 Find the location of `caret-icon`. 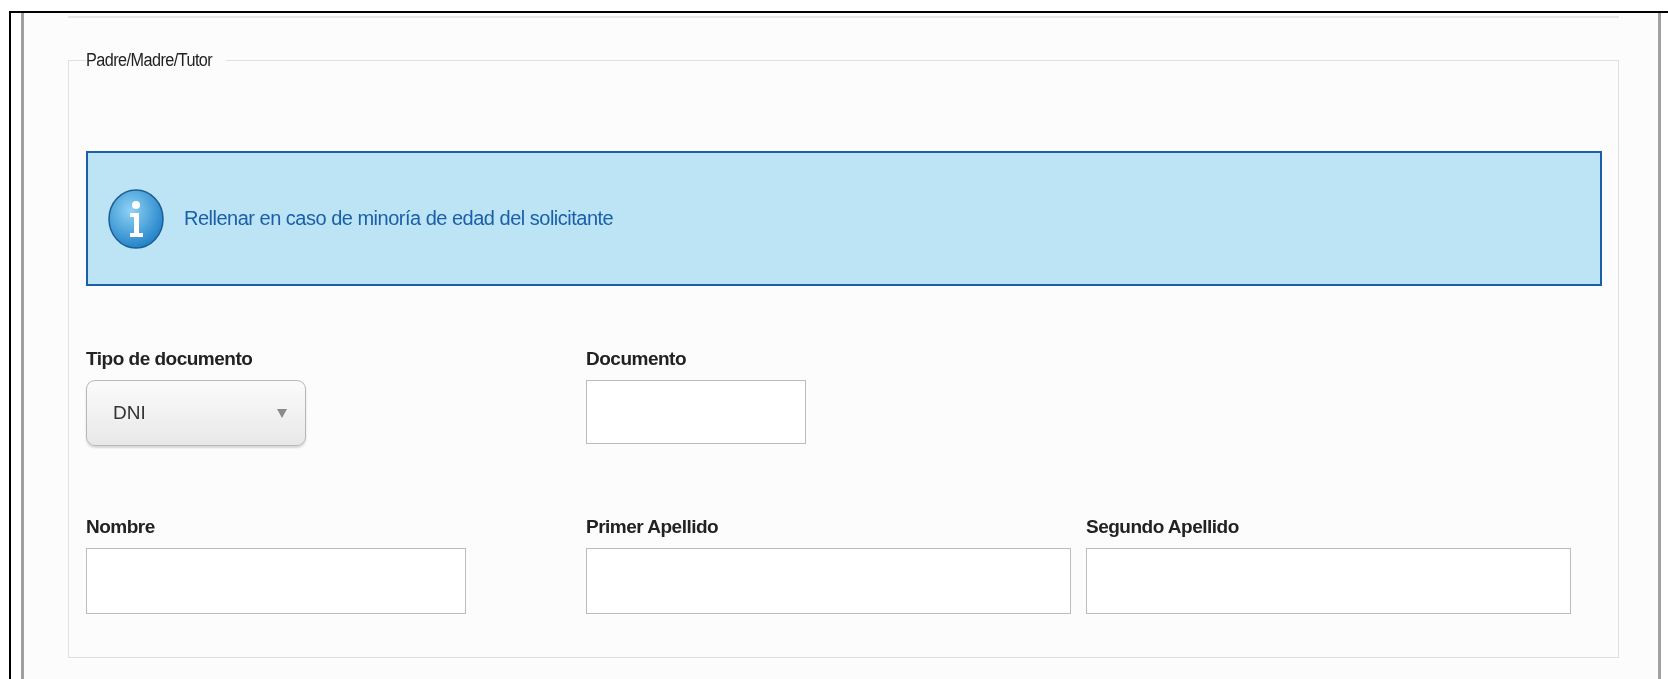

caret-icon is located at coordinates (282, 413).